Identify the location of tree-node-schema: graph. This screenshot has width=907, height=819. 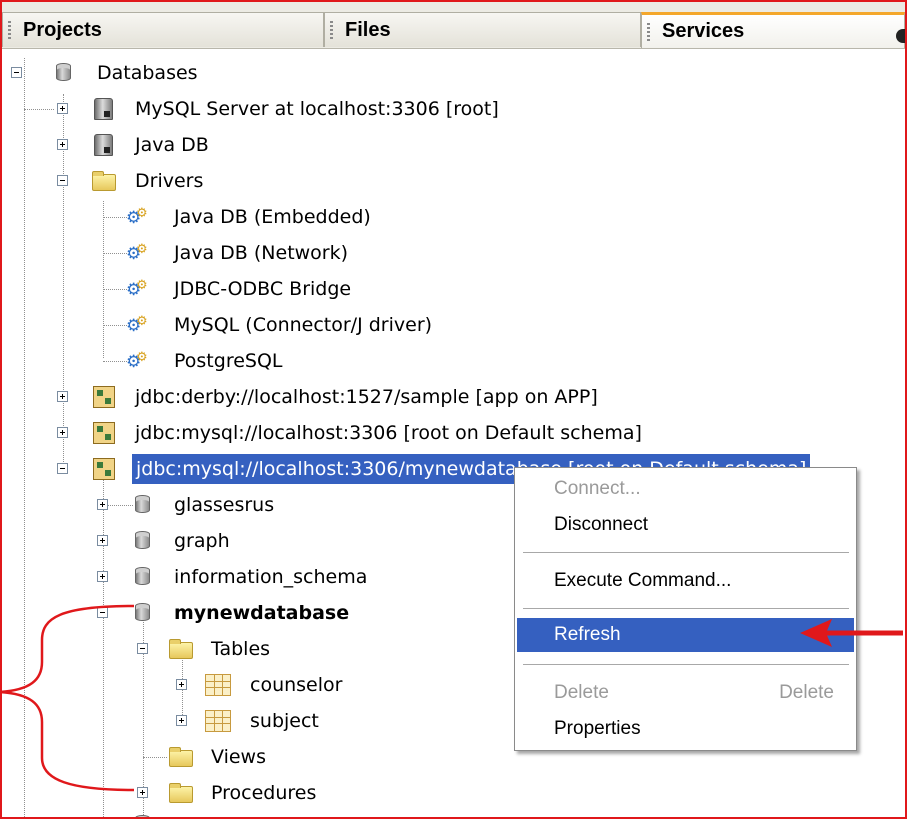
(202, 541).